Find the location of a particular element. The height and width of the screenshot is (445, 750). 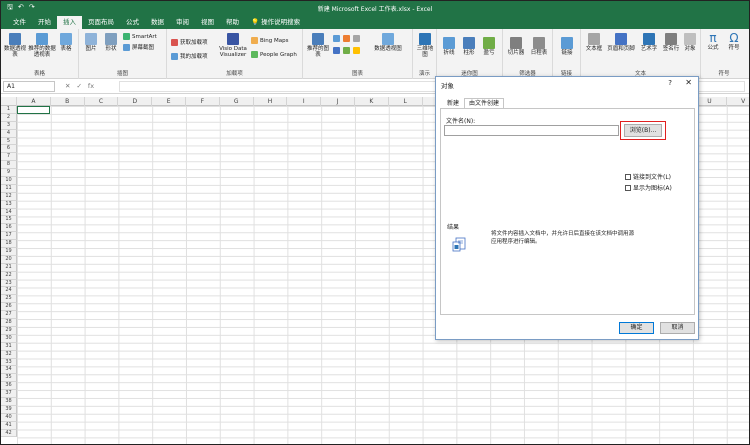

ok-button: 确定 is located at coordinates (636, 328).